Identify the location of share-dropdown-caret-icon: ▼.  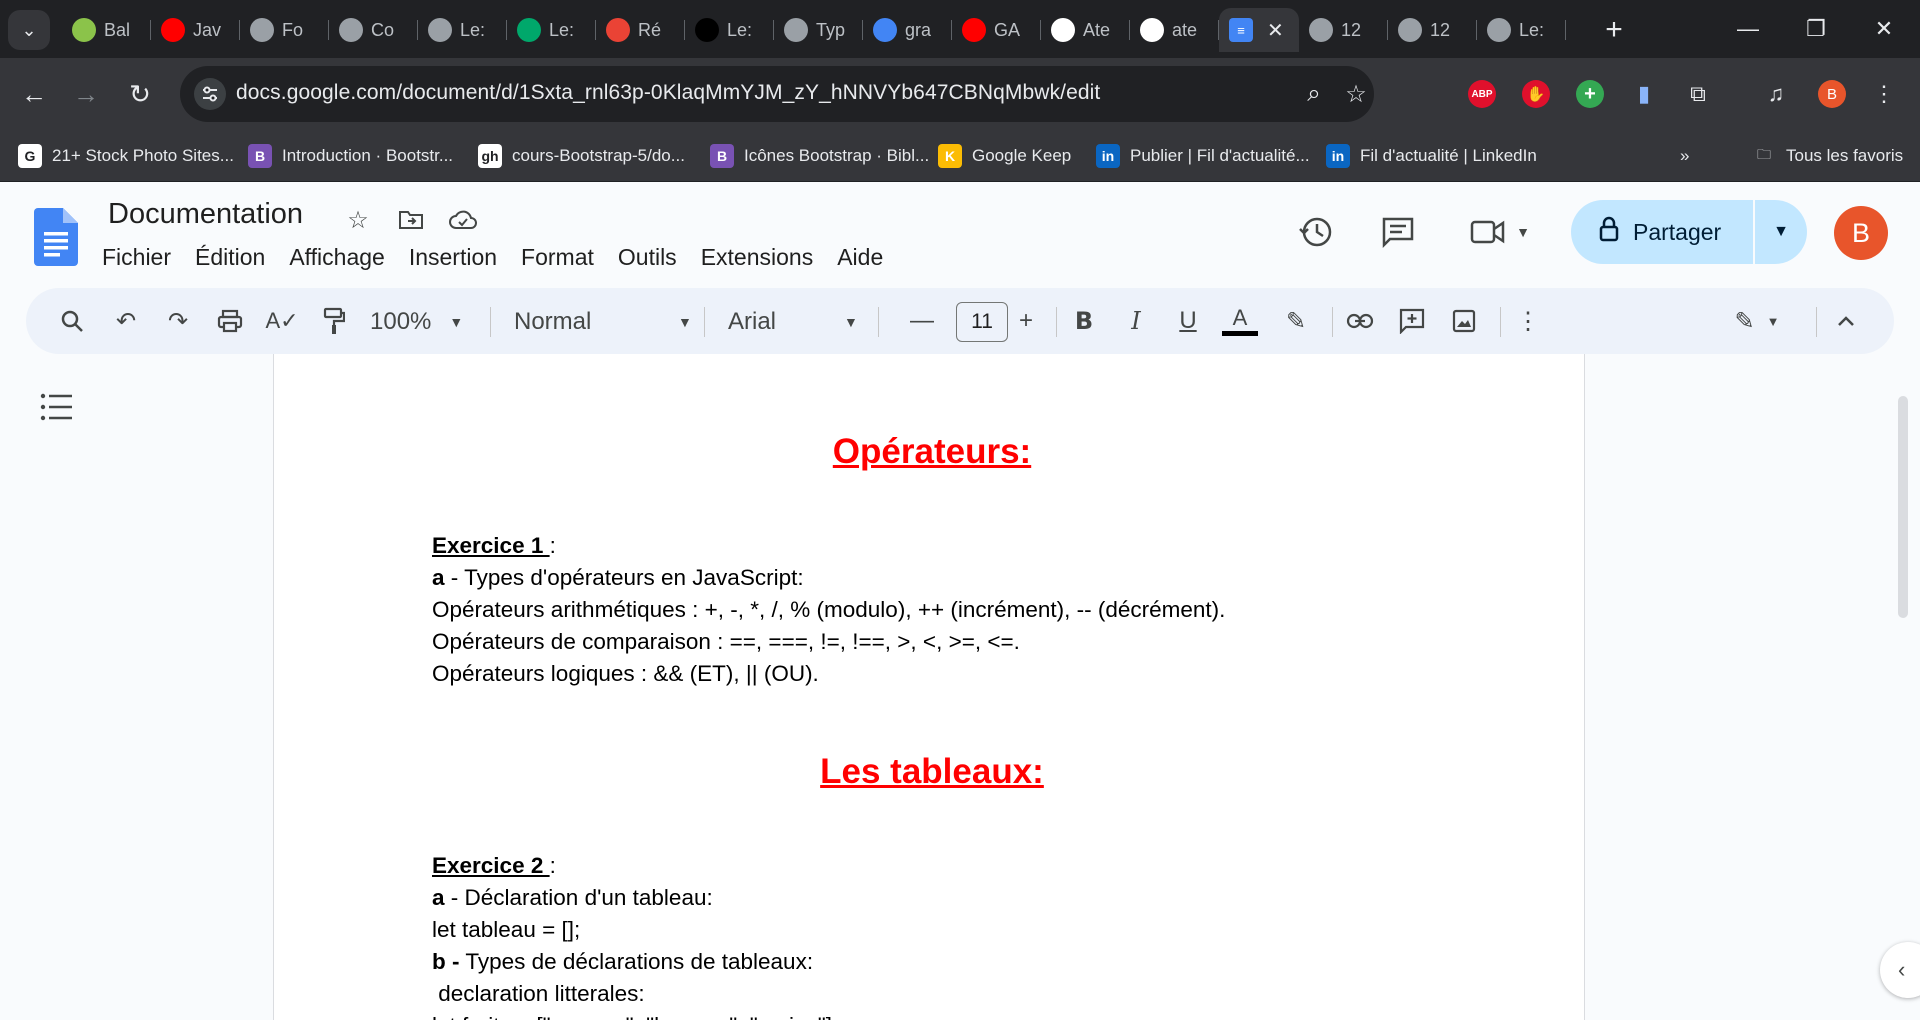
(1781, 232).